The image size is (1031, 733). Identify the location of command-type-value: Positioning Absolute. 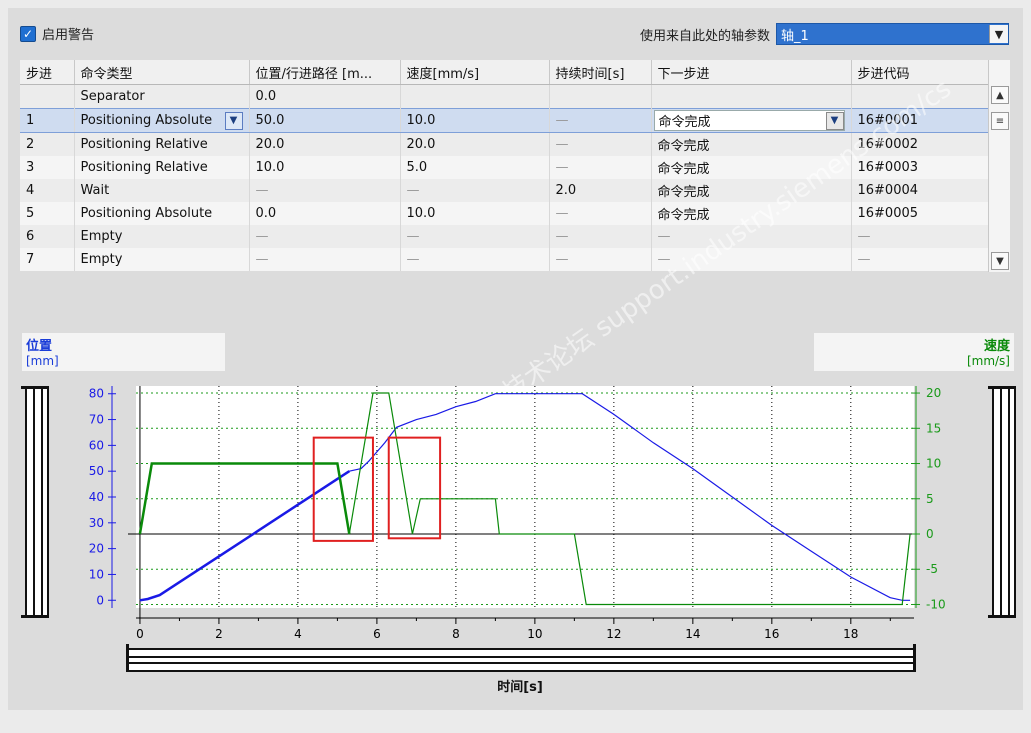
(146, 120).